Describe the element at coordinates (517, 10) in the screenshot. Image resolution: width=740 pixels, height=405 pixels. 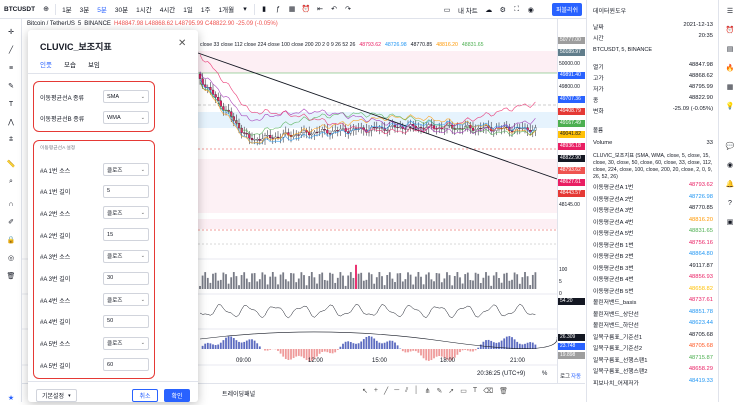
I see `fullscreen-icon: ⛶` at that location.